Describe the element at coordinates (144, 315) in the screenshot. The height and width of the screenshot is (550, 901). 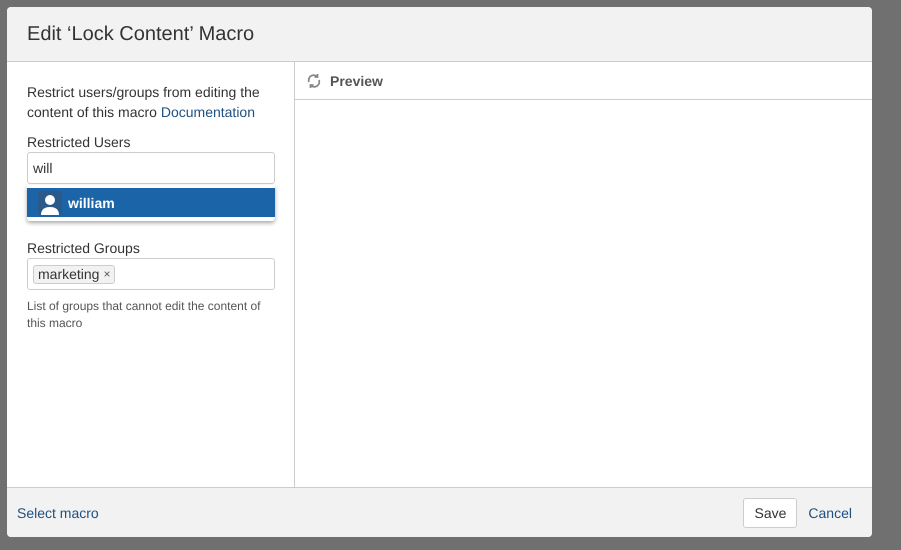
I see `help-text: List of groups that cannot edit the content of this macro` at that location.